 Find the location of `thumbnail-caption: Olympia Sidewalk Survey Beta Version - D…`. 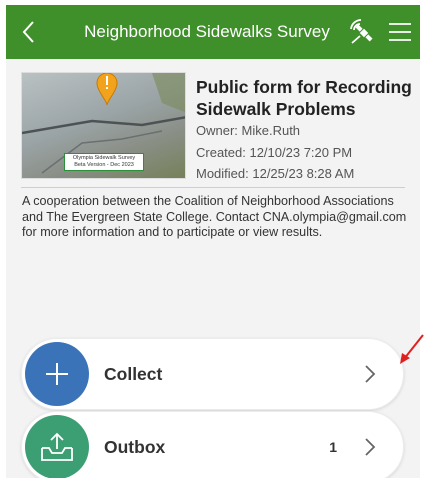

thumbnail-caption: Olympia Sidewalk Survey Beta Version - D… is located at coordinates (104, 162).